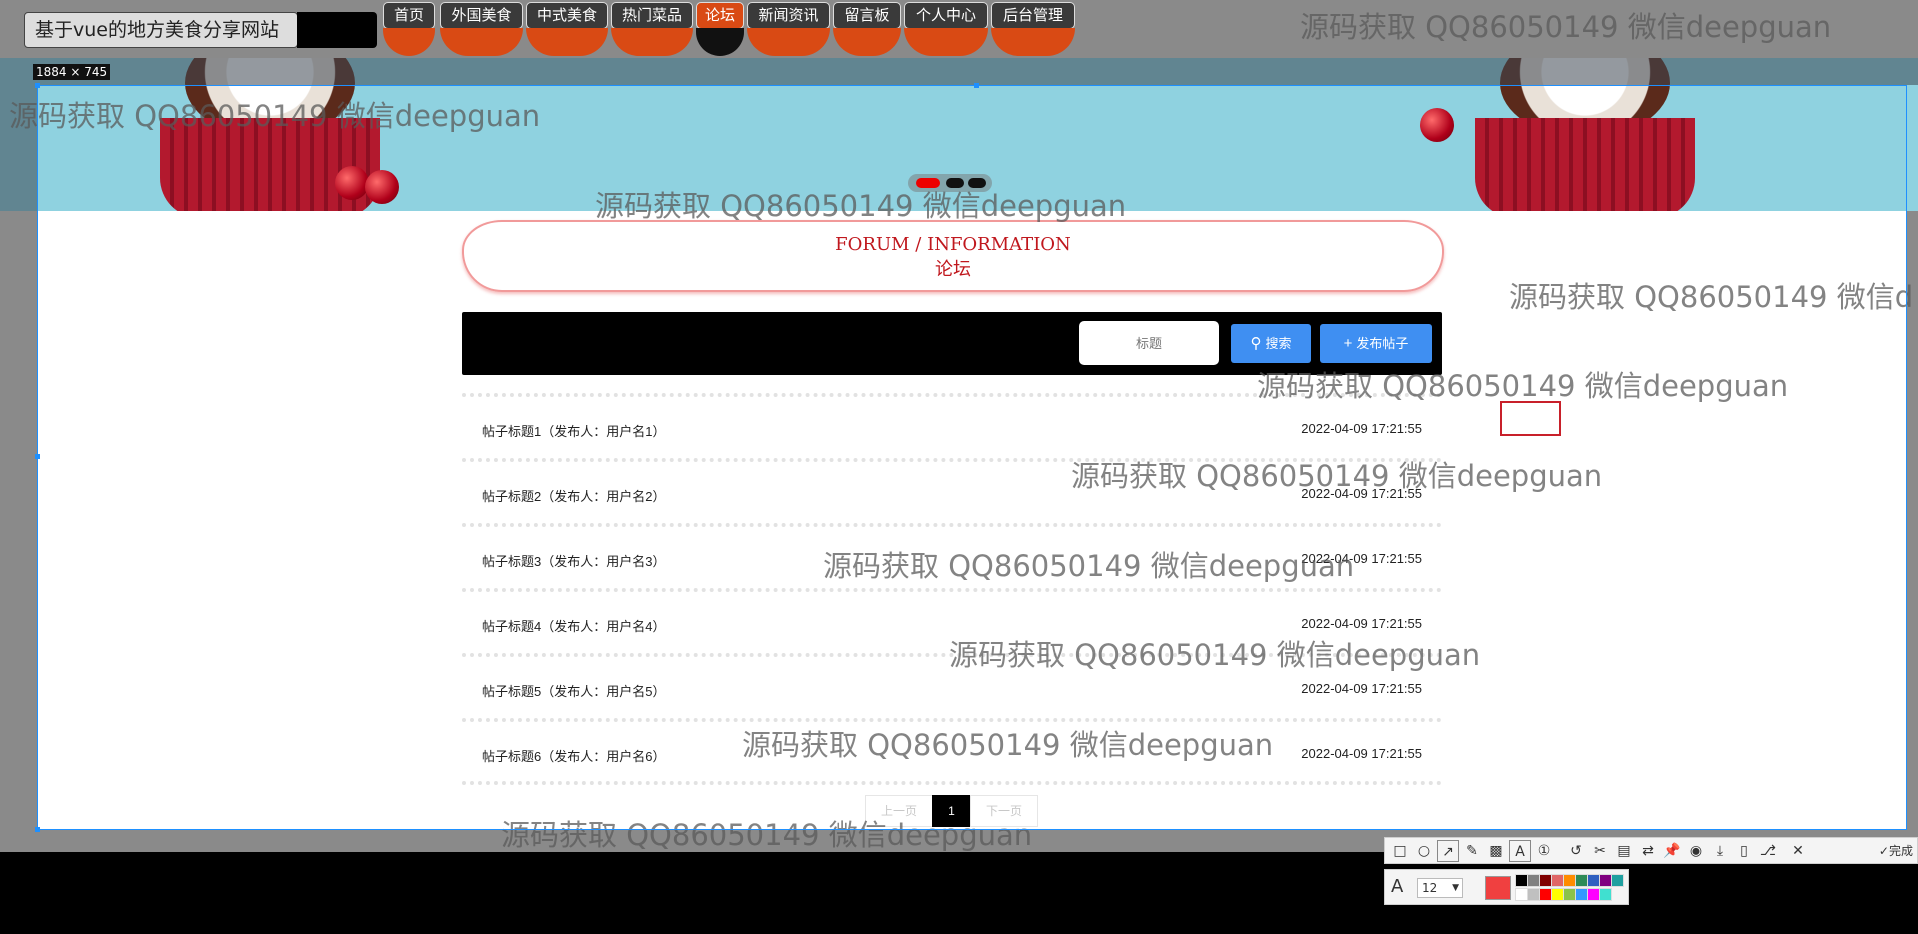 The image size is (1918, 934). Describe the element at coordinates (1530, 418) in the screenshot. I see `annotation-rectangle` at that location.